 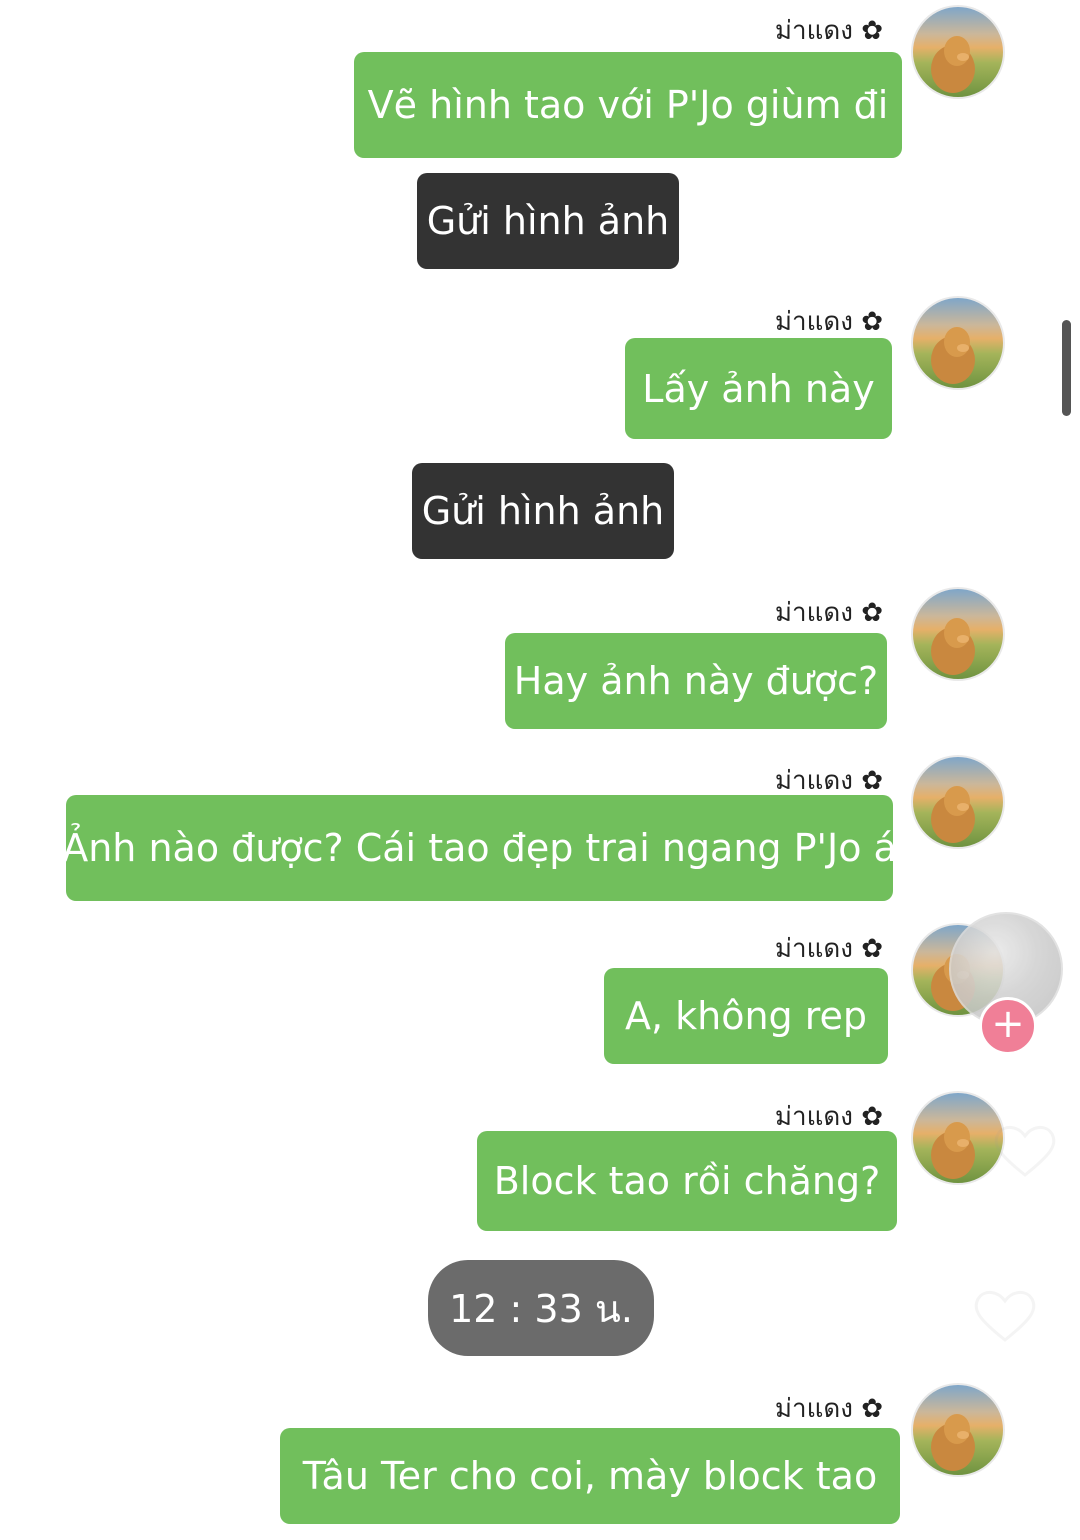 What do you see at coordinates (1005, 1316) in the screenshot?
I see `chat-heart-icon` at bounding box center [1005, 1316].